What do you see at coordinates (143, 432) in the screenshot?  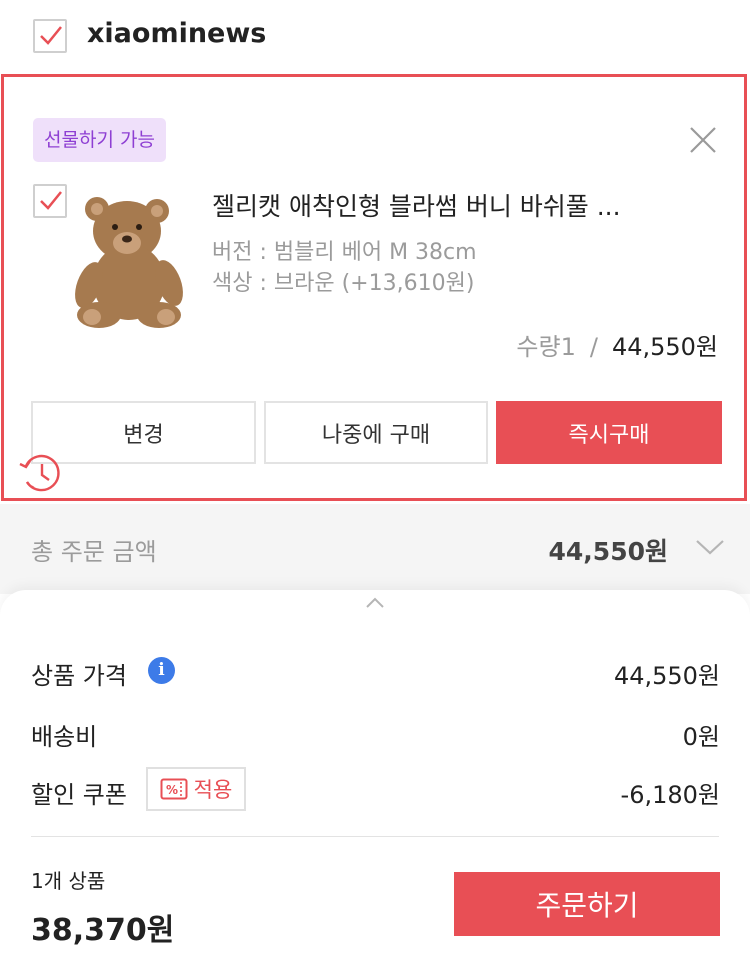 I see `change-option-button: 변경` at bounding box center [143, 432].